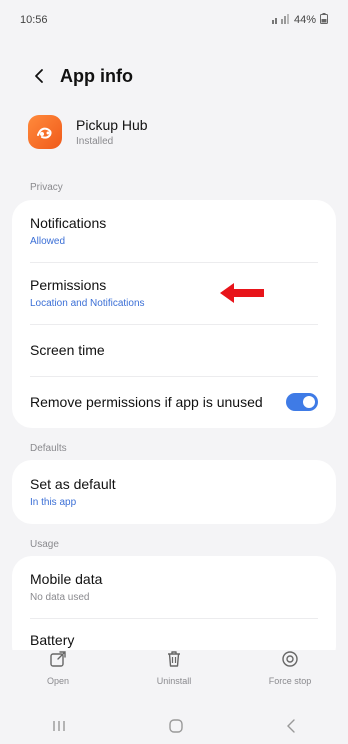 The width and height of the screenshot is (348, 744). I want to click on permissions-item: Permissions Location and Notifications, so click(174, 293).